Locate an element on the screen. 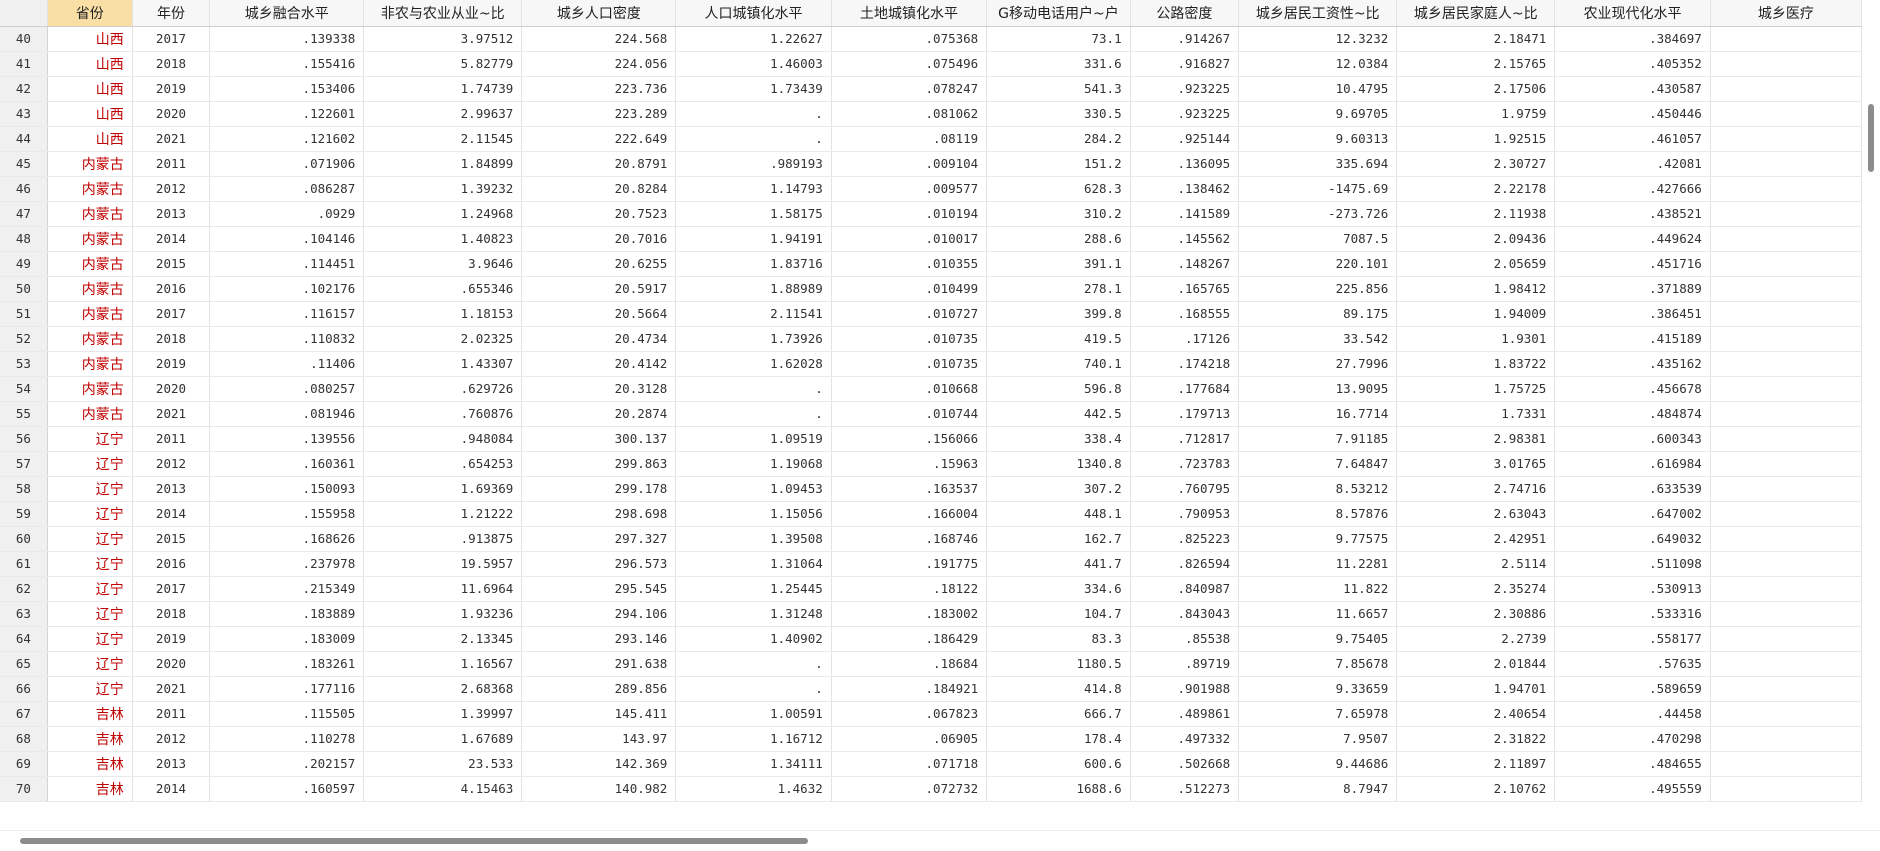 This screenshot has height=851, width=1880. data-cell: .148267 is located at coordinates (1185, 264).